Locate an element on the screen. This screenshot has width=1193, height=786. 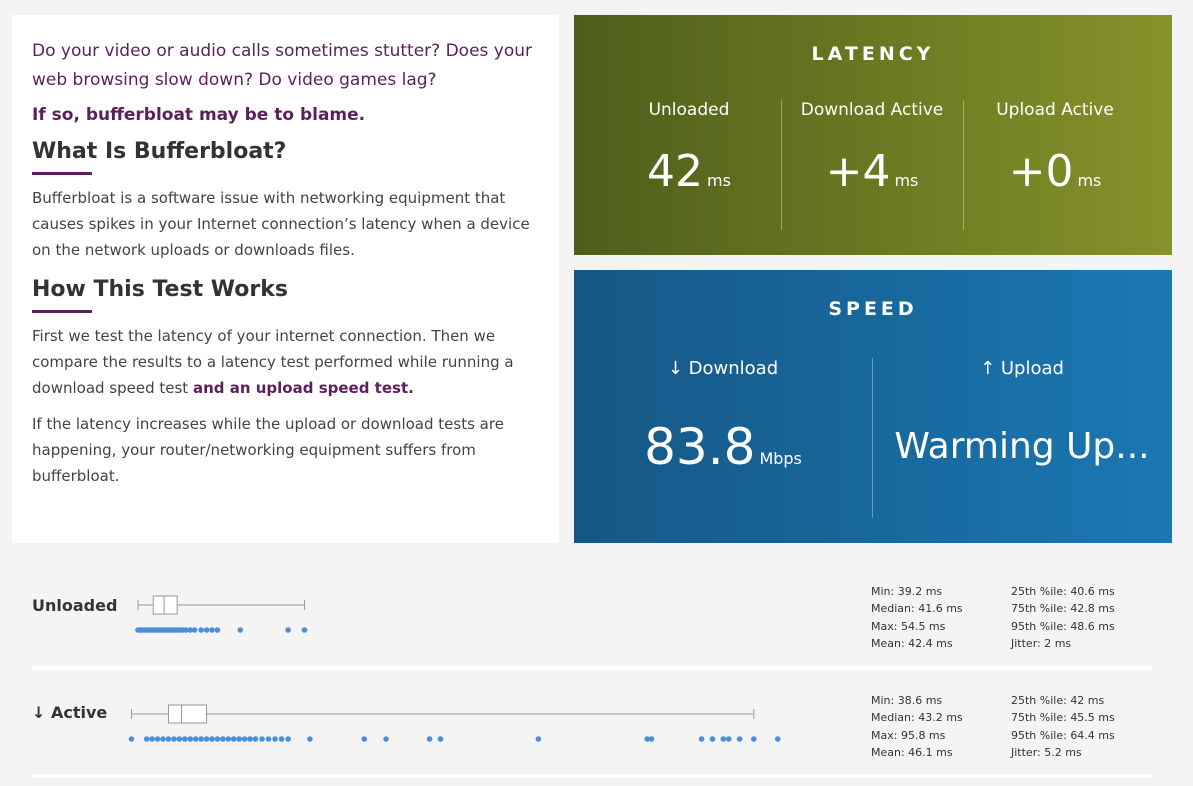
upload-test-link: and an upload speed test. is located at coordinates (303, 388).